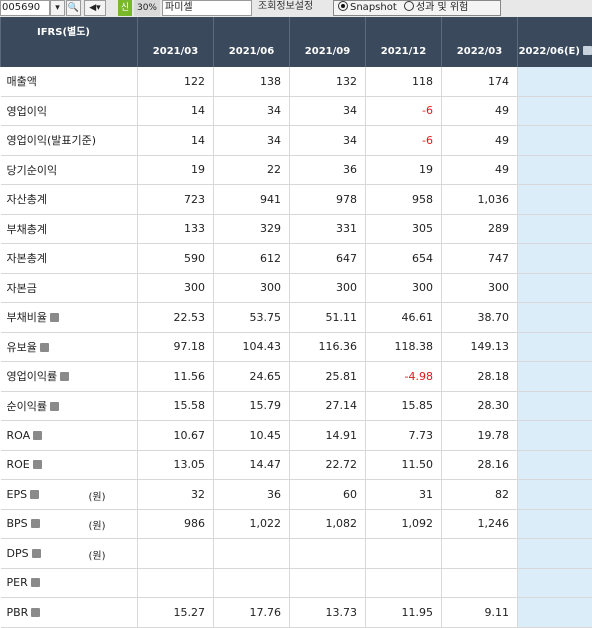 Image resolution: width=592 pixels, height=628 pixels. I want to click on table-cell: 14, so click(176, 111).